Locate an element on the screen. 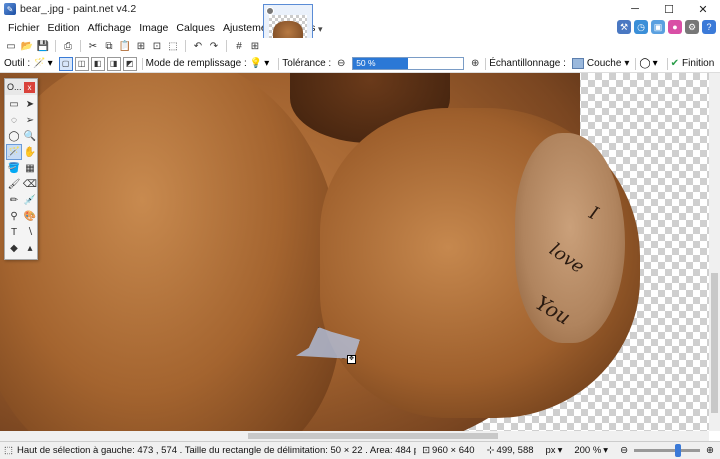 This screenshot has width=720, height=459. vertical-scrollbar is located at coordinates (714, 252).